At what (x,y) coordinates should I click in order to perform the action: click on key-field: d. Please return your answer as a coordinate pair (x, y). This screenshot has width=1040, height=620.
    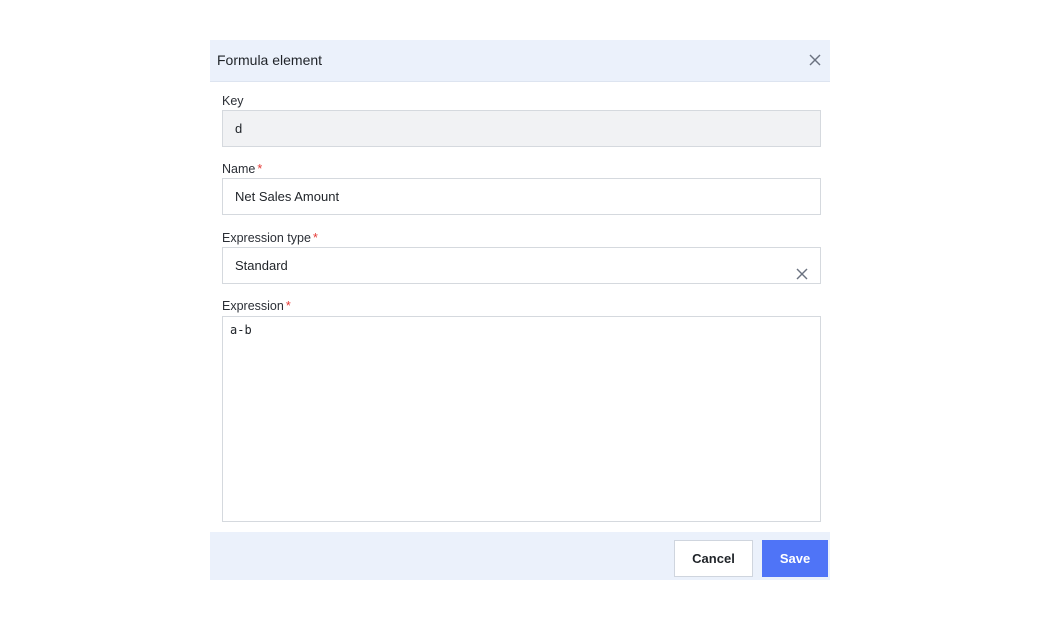
    Looking at the image, I should click on (521, 128).